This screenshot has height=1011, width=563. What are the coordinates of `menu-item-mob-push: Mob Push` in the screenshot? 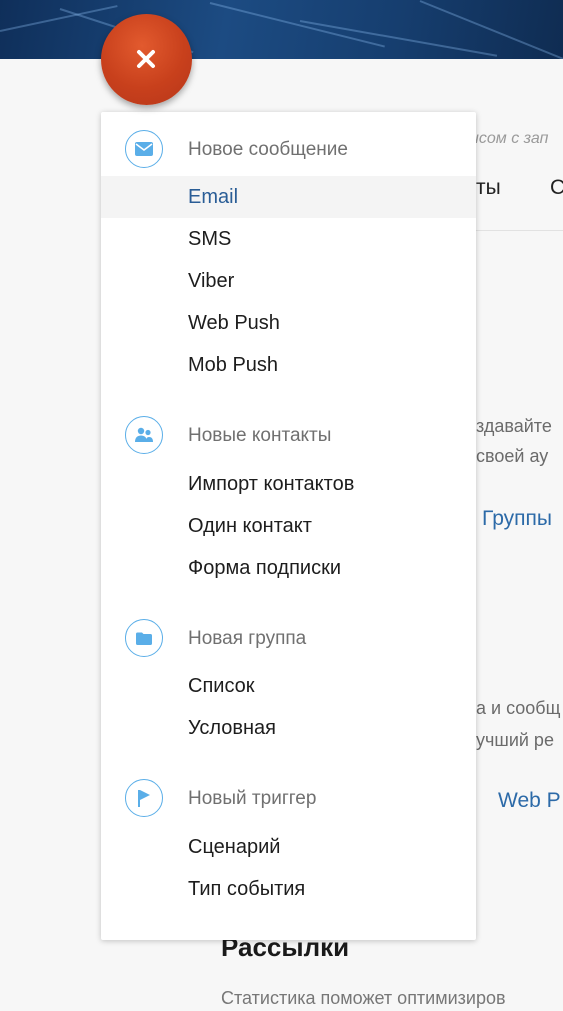 It's located at (288, 365).